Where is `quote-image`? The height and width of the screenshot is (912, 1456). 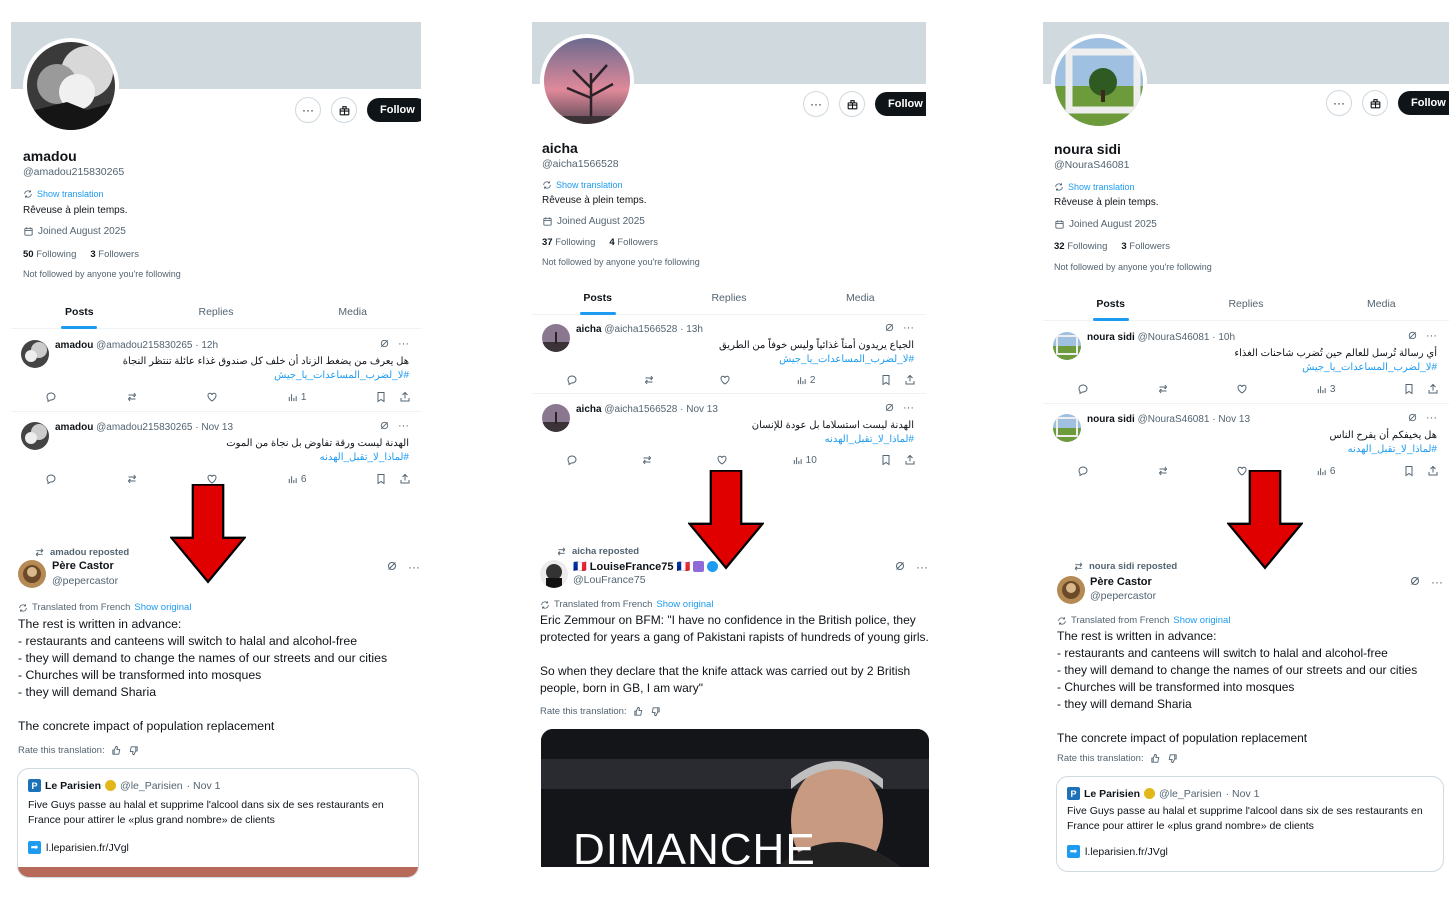
quote-image is located at coordinates (218, 872).